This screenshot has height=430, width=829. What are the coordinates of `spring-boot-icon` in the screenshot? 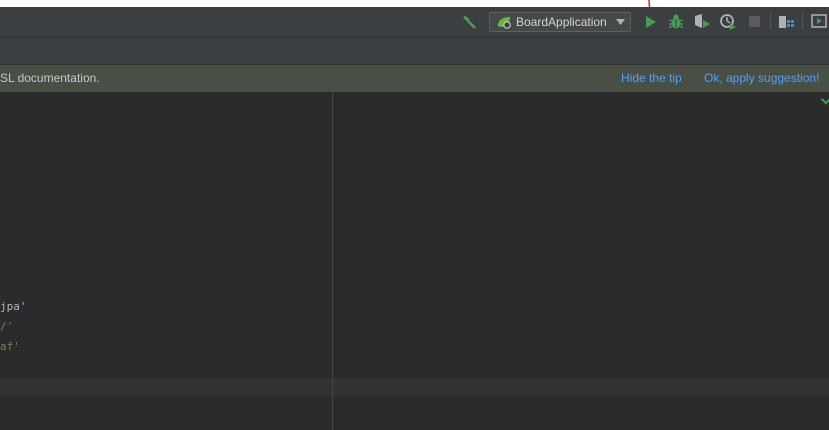 It's located at (504, 23).